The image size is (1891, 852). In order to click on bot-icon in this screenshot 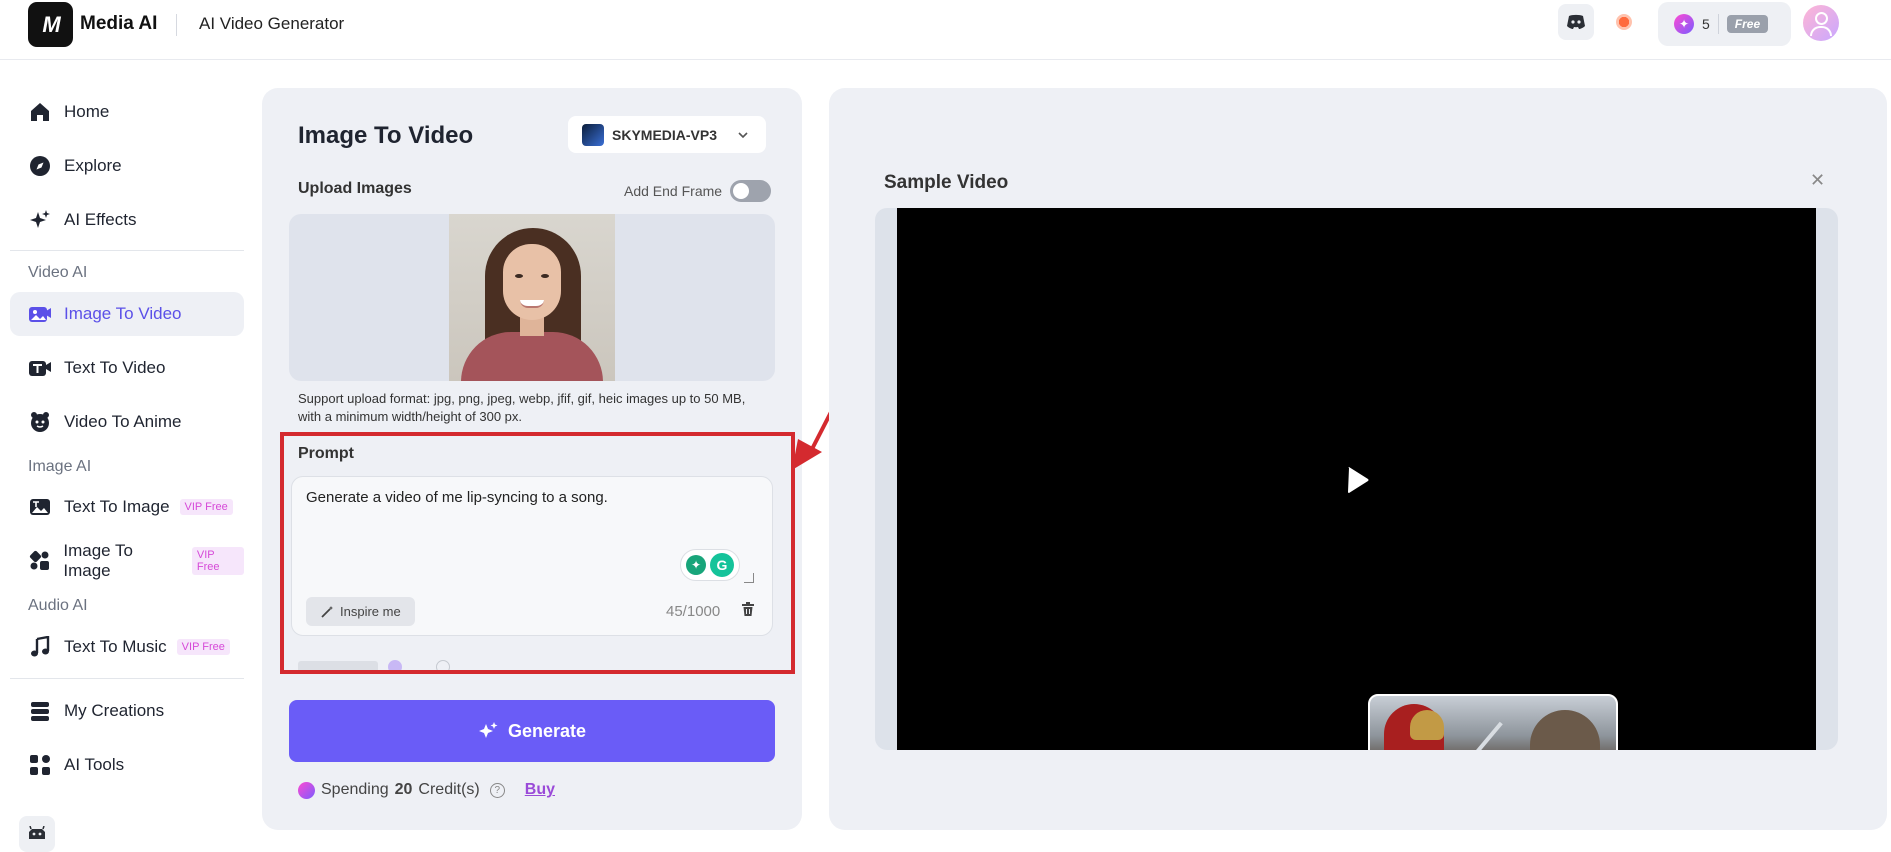, I will do `click(37, 832)`.